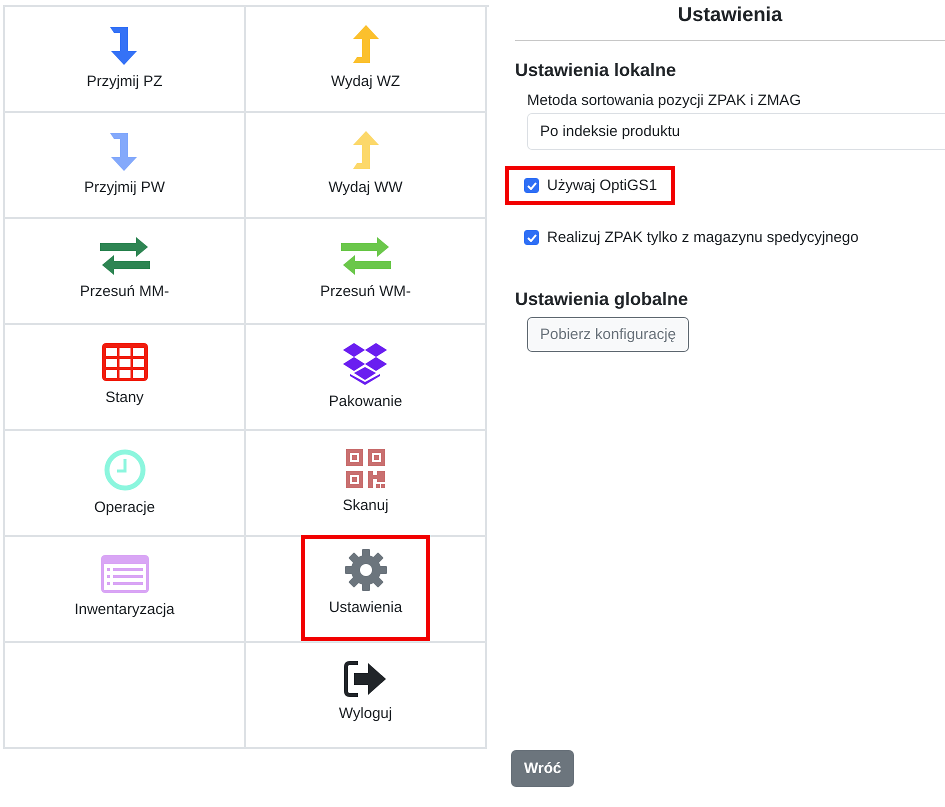 Image resolution: width=945 pixels, height=807 pixels. What do you see at coordinates (125, 470) in the screenshot?
I see `clock-icon` at bounding box center [125, 470].